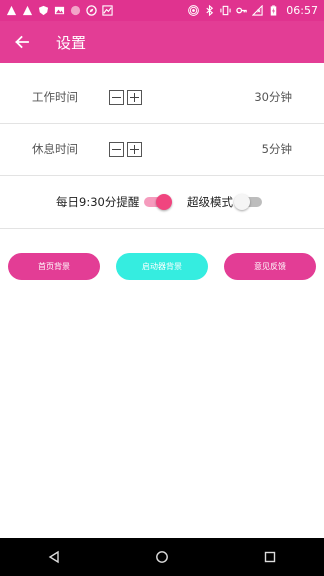  What do you see at coordinates (54, 266) in the screenshot?
I see `home-background-button: 首页背景` at bounding box center [54, 266].